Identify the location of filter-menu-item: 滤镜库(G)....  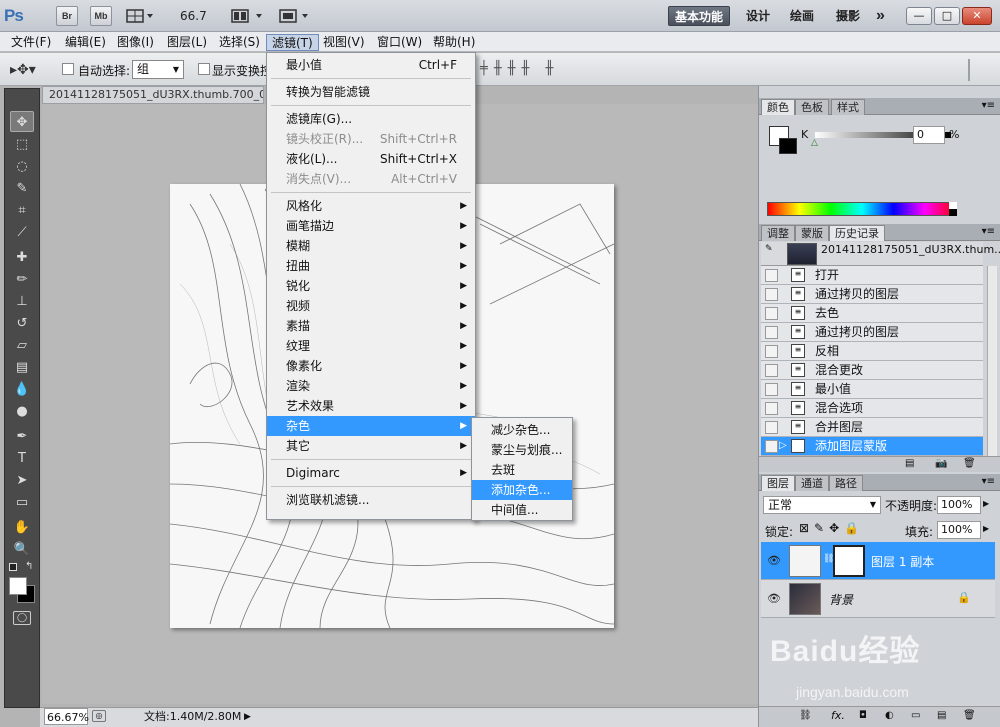
(371, 119).